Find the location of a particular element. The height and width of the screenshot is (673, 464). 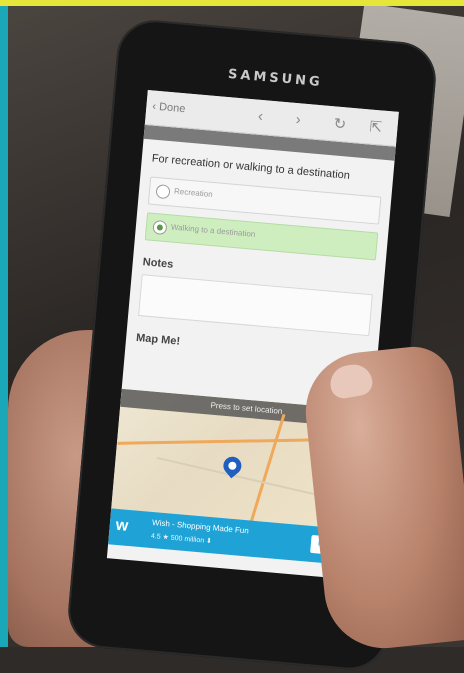

done-button: ‹ Done is located at coordinates (169, 107).